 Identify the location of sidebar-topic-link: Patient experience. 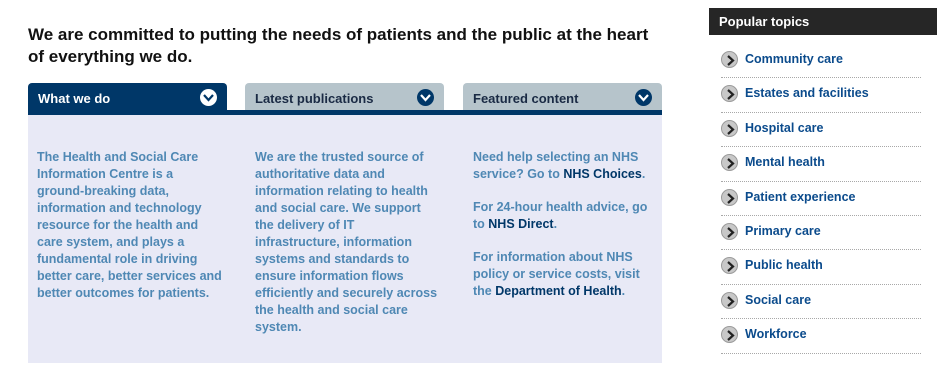
(821, 199).